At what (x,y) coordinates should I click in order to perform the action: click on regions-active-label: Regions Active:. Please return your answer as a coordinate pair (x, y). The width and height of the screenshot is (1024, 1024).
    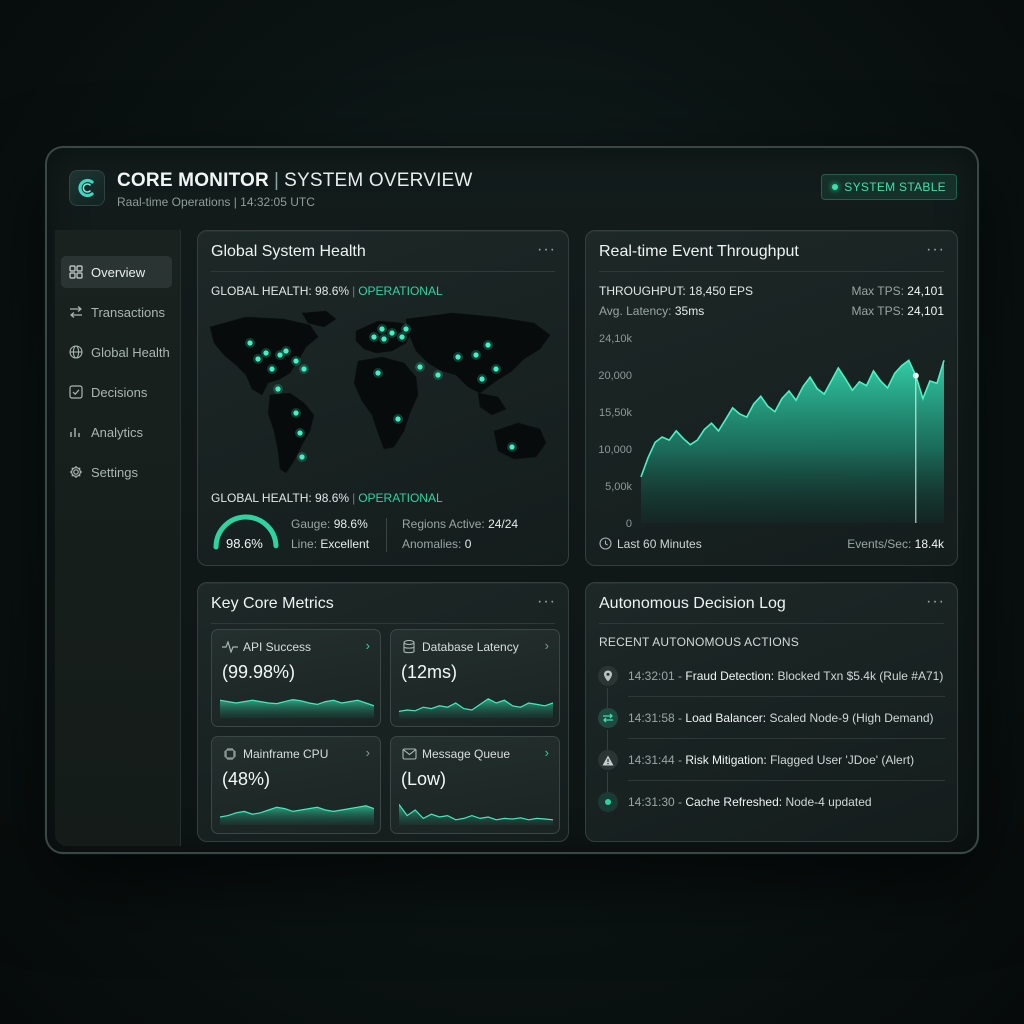
    Looking at the image, I should click on (443, 524).